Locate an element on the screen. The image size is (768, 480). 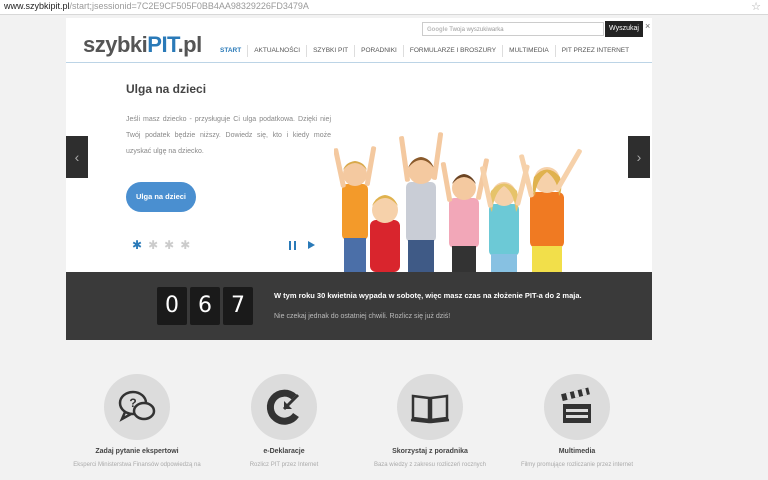
slider-dots: ✱ ✱ ✱ ✱ is located at coordinates (161, 245).